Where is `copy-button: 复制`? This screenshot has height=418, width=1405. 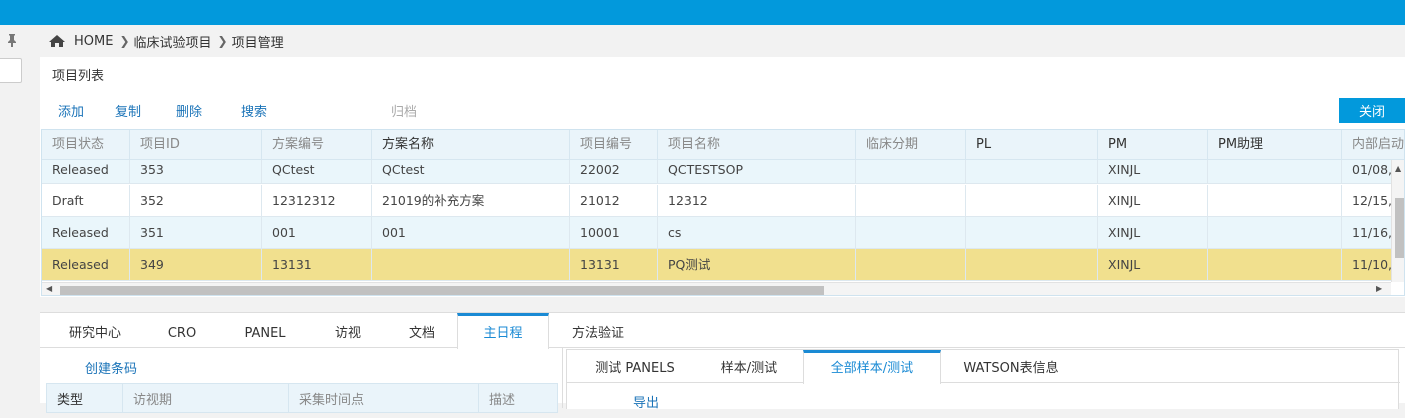 copy-button: 复制 is located at coordinates (128, 110).